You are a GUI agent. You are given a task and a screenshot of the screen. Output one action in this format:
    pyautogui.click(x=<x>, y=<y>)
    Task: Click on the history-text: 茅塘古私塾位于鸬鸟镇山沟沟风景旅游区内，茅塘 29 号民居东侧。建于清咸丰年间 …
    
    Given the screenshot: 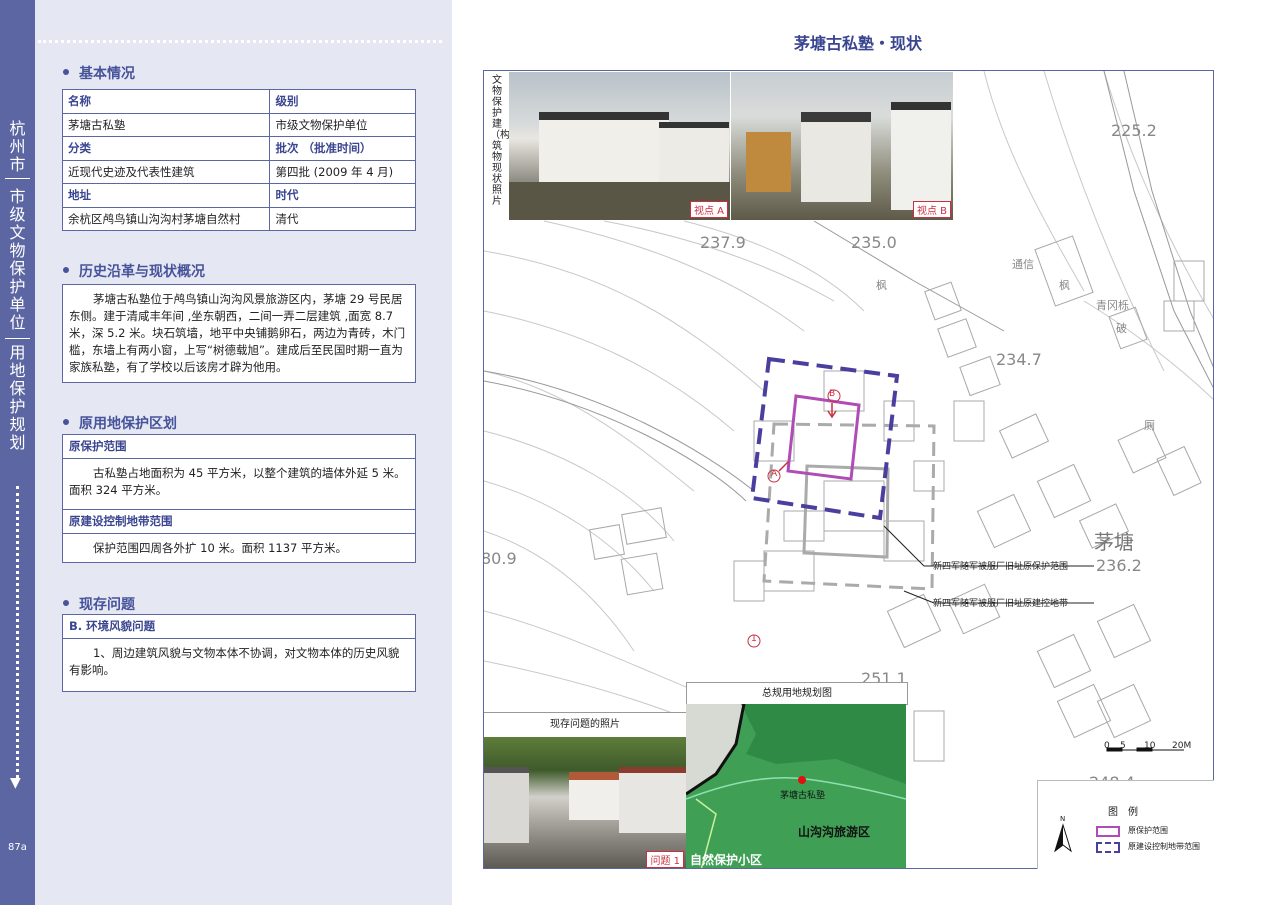 What is the action you would take?
    pyautogui.click(x=237, y=333)
    